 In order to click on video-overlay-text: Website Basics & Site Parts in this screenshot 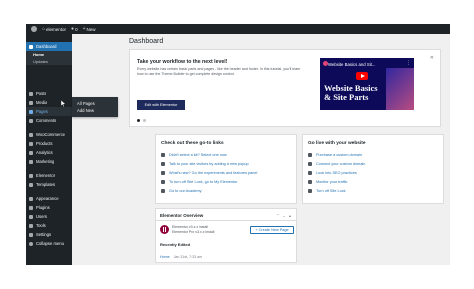, I will do `click(351, 92)`.